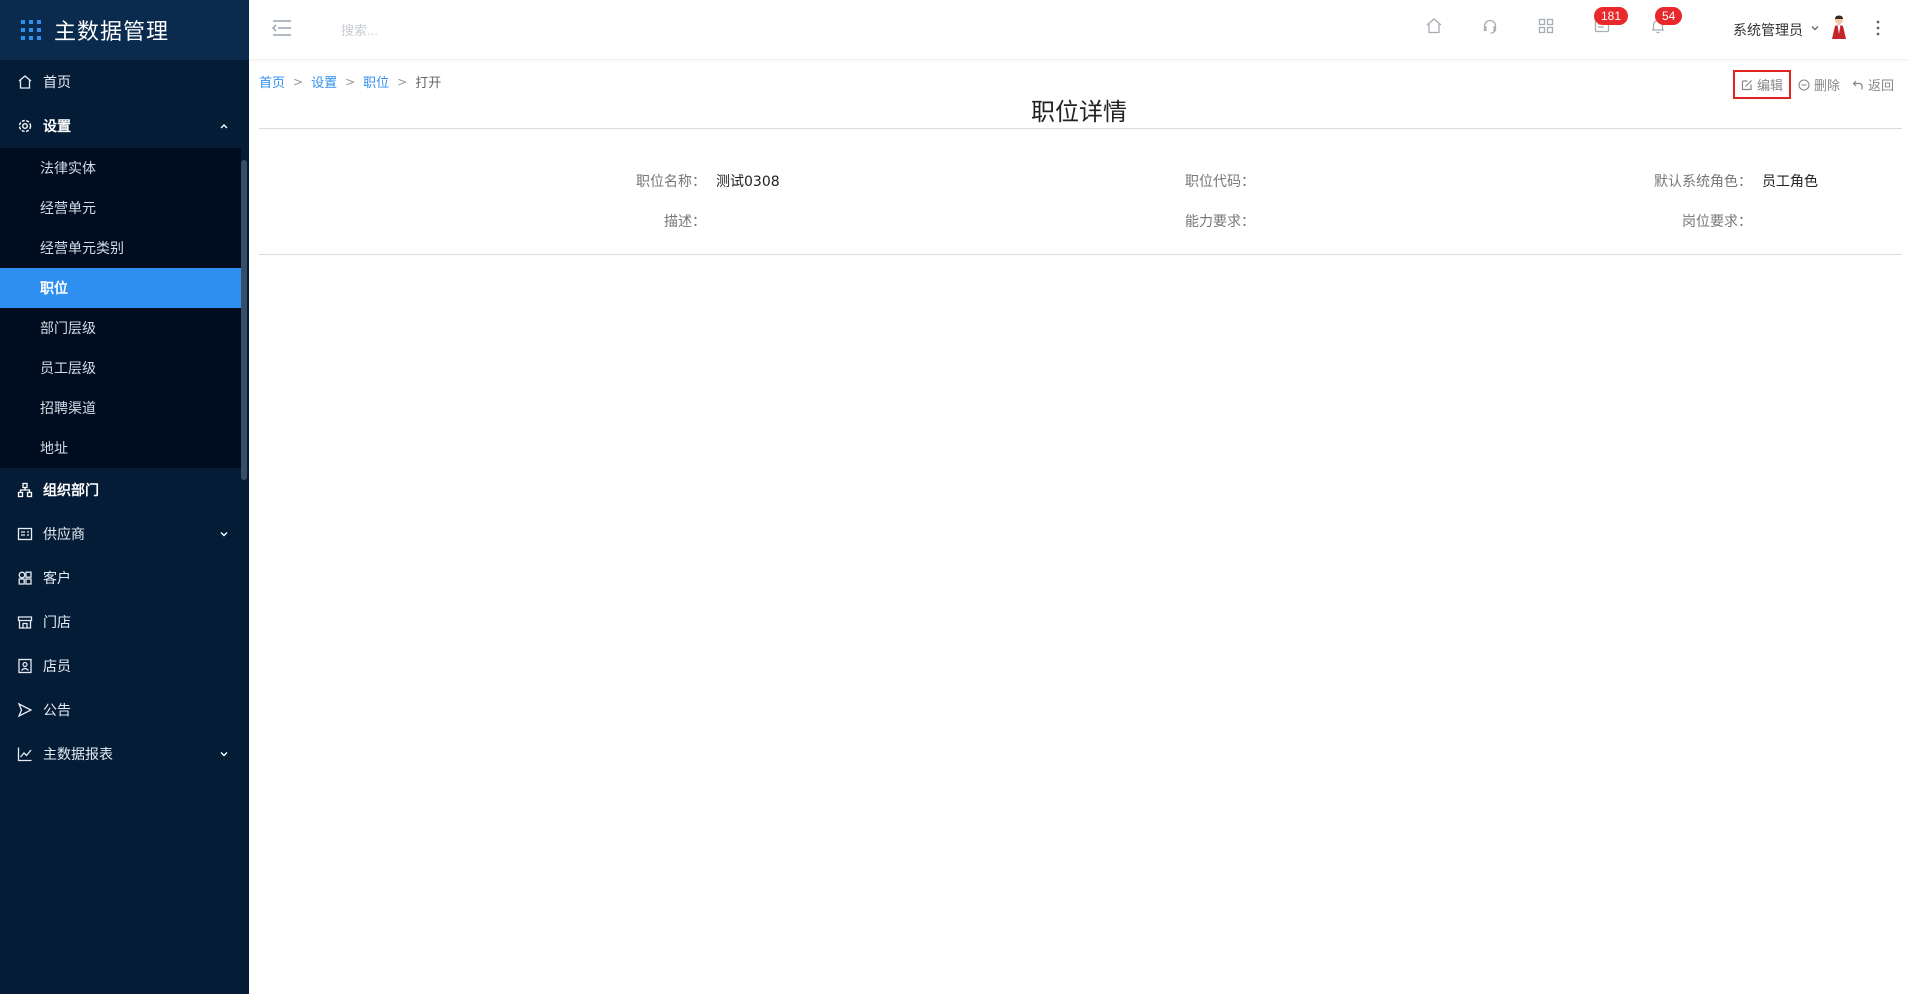 Image resolution: width=1909 pixels, height=994 pixels. What do you see at coordinates (449, 30) in the screenshot?
I see `search-input` at bounding box center [449, 30].